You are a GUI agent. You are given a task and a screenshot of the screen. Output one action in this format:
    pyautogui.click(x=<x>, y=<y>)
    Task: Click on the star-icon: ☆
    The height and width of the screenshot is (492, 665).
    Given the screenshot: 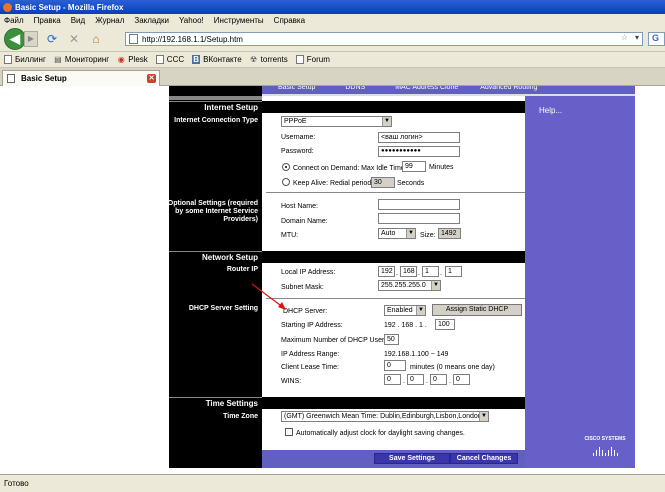 What is the action you would take?
    pyautogui.click(x=624, y=37)
    